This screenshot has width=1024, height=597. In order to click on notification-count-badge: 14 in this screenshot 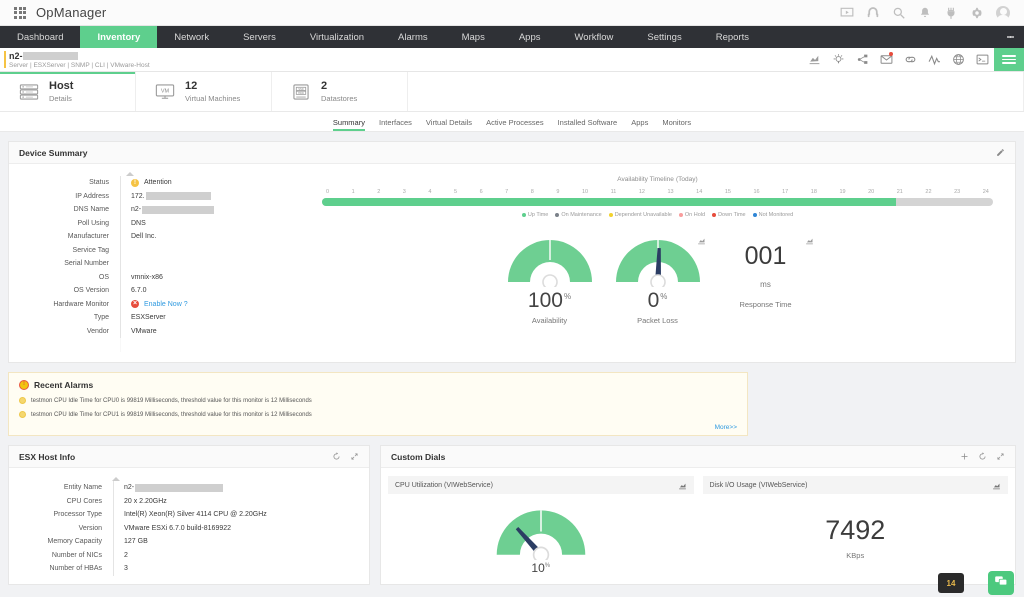, I will do `click(951, 583)`.